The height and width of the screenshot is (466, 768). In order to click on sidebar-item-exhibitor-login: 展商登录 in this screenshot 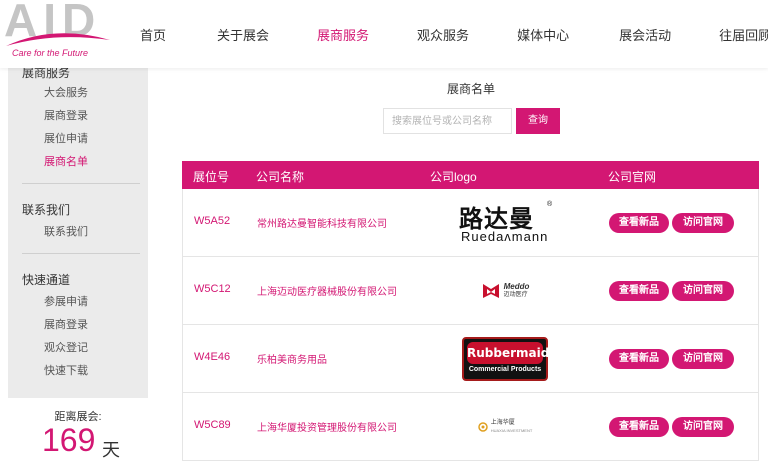, I will do `click(66, 115)`.